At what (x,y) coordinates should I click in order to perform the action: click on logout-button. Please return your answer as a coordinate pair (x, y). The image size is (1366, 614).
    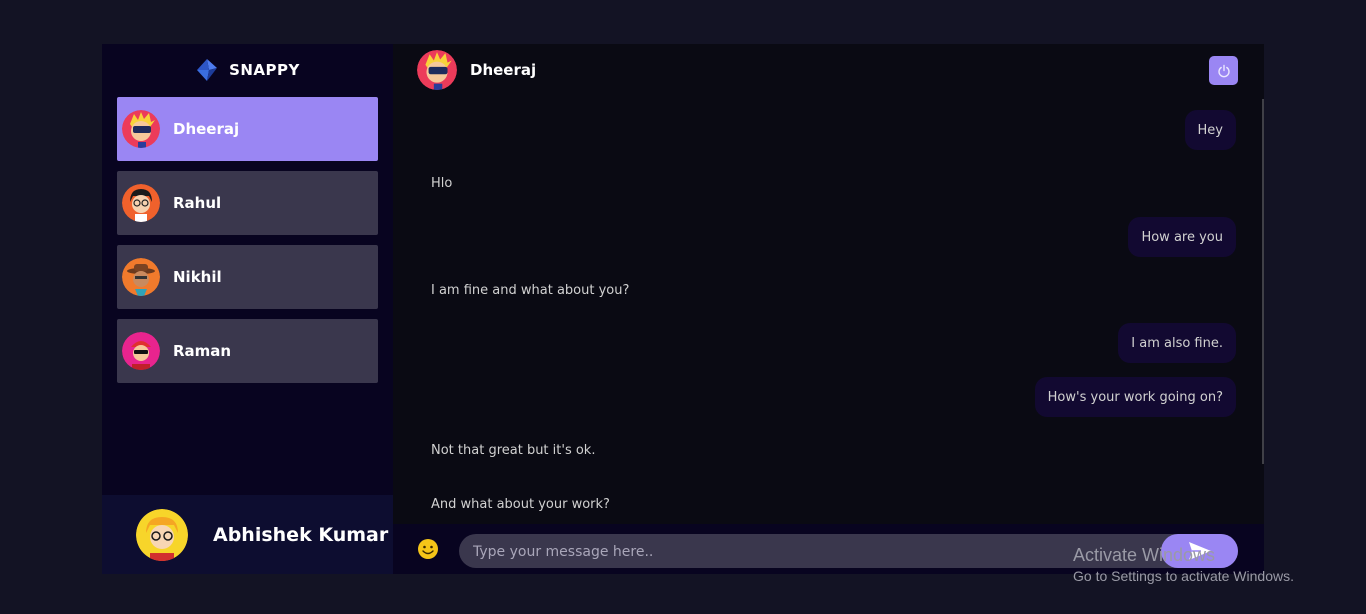
    Looking at the image, I should click on (1223, 70).